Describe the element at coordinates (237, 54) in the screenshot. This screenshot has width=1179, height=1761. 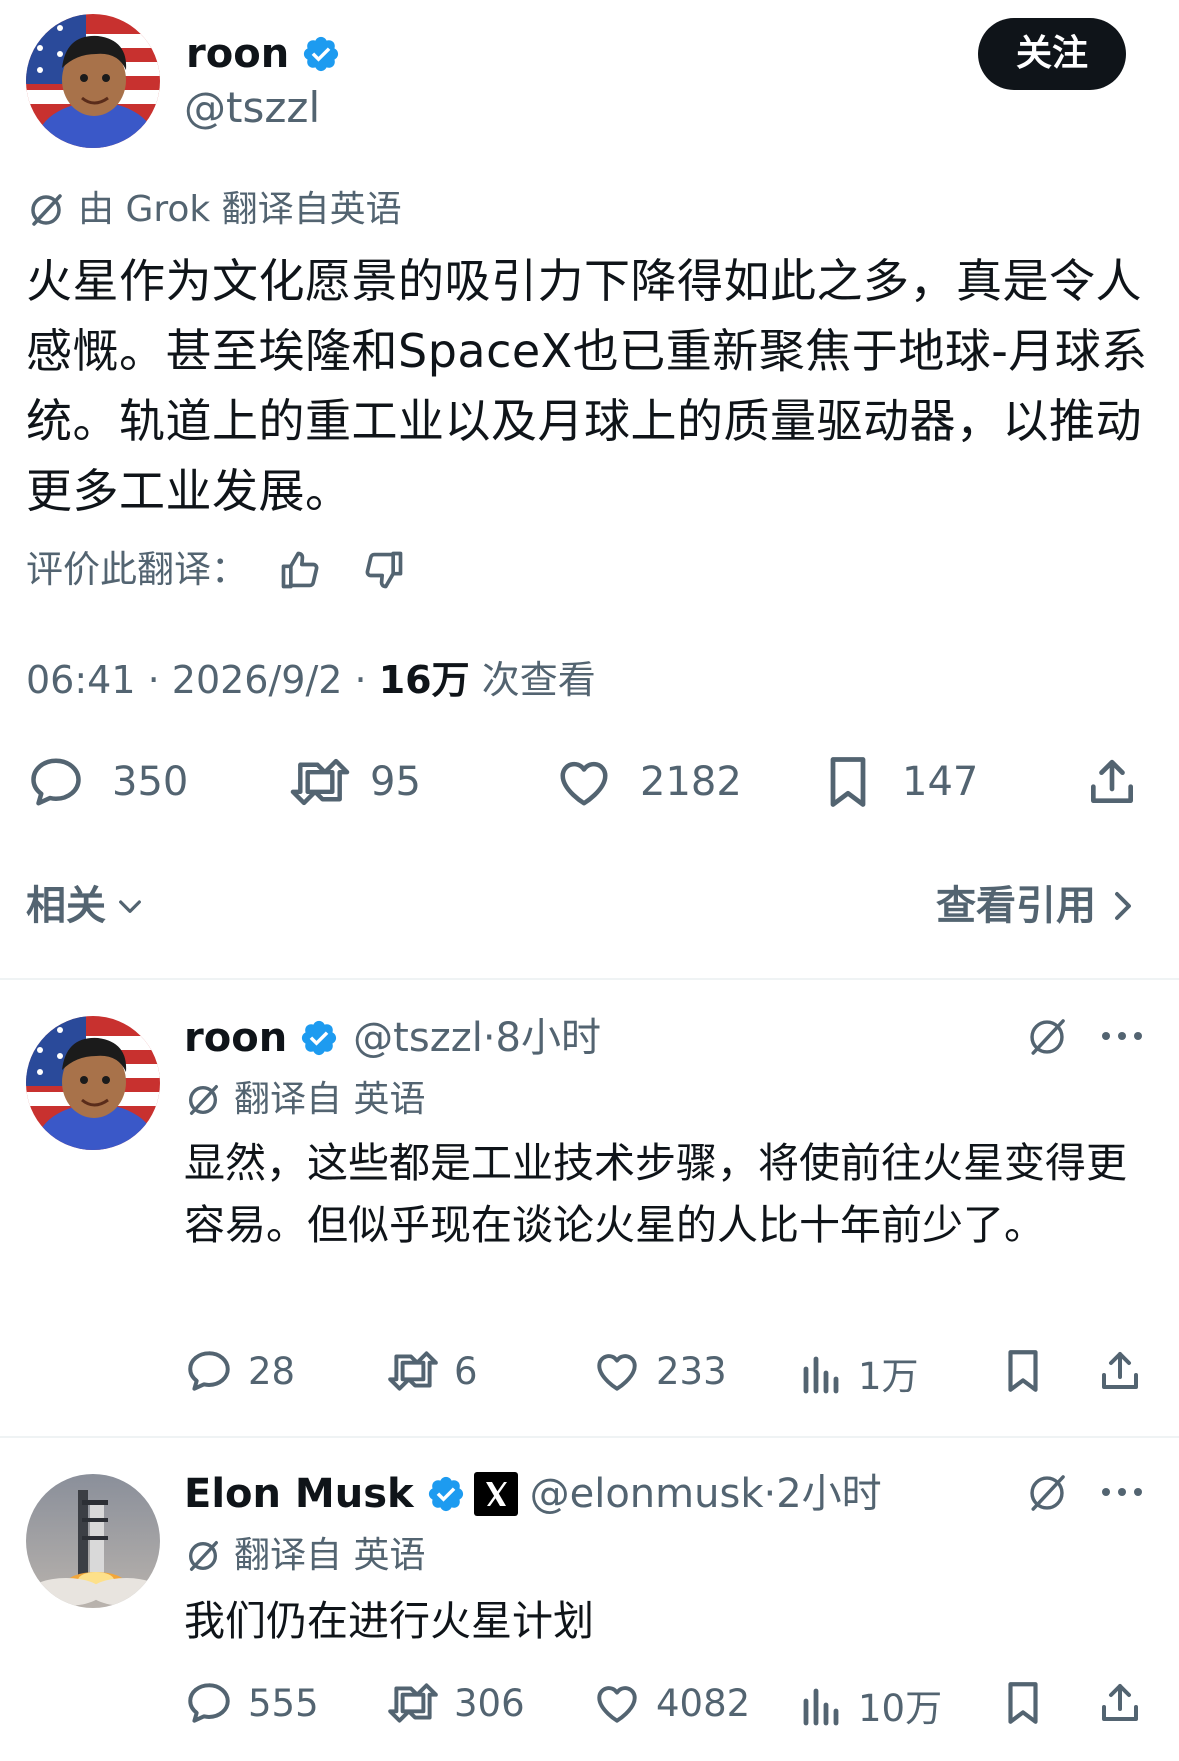
I see `author-name: roon` at that location.